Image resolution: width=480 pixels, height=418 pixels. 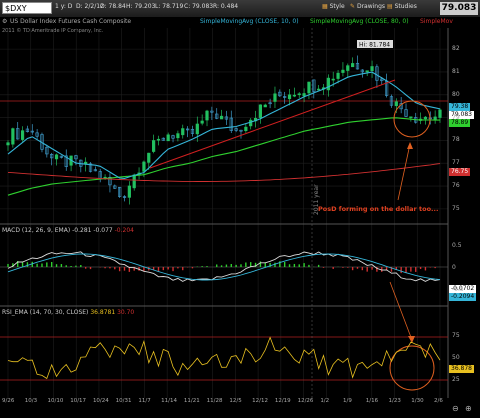 I want to click on x-axis-label: 10/24, so click(x=100, y=401).